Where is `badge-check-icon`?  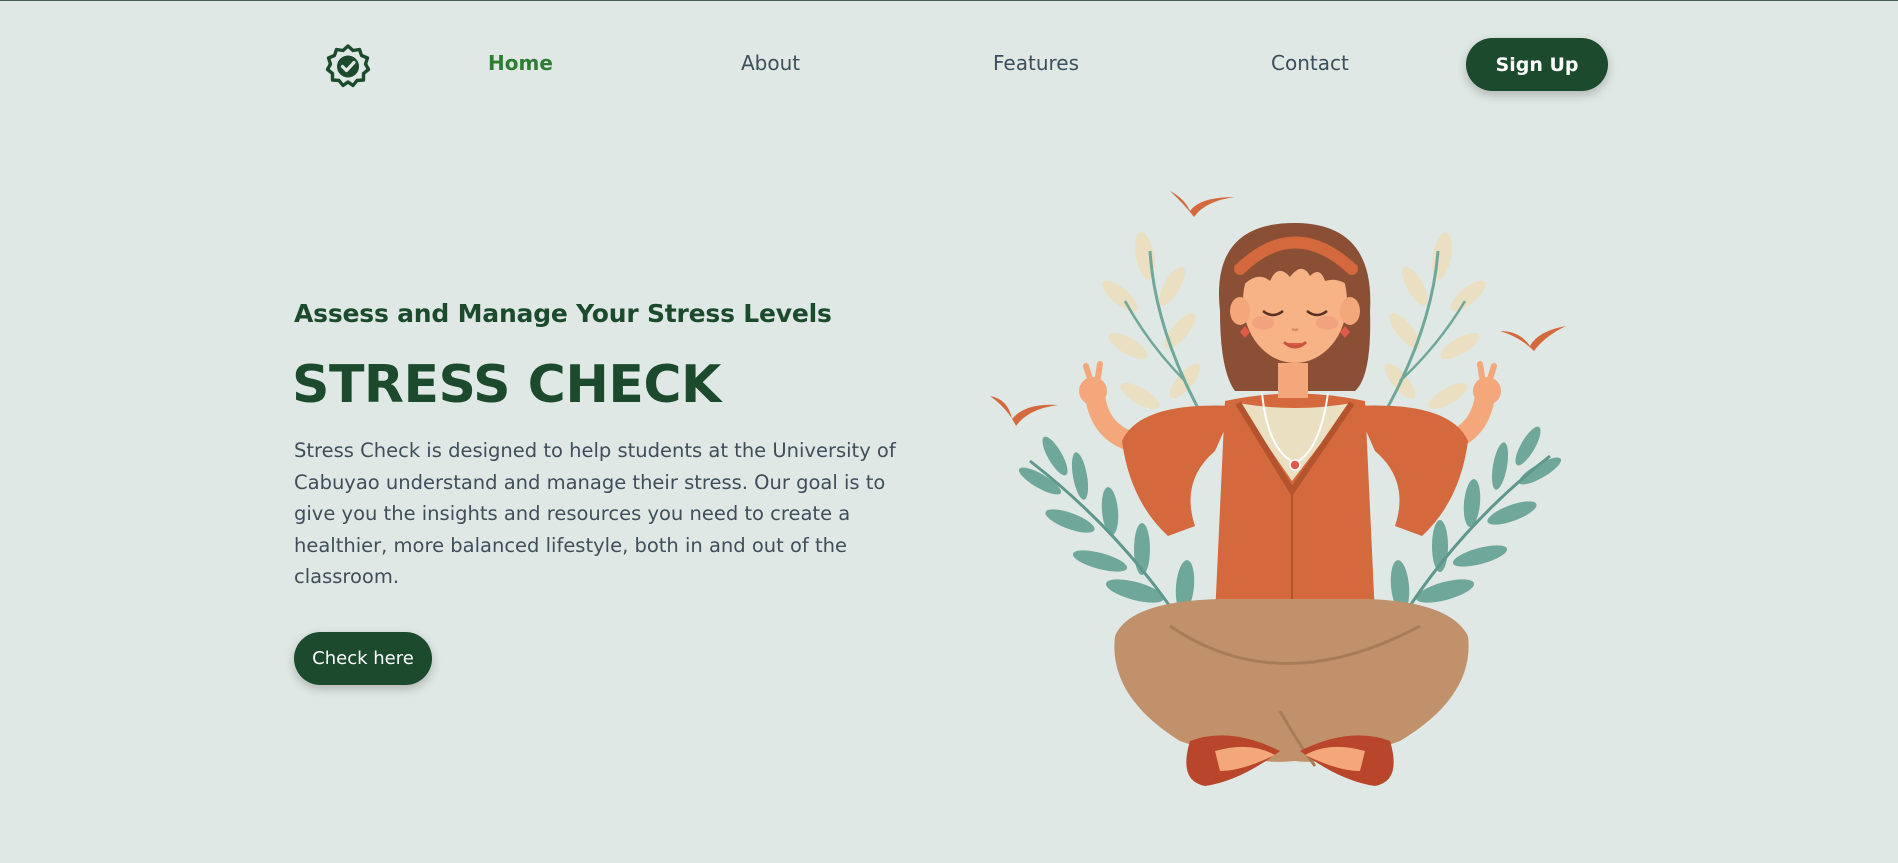 badge-check-icon is located at coordinates (348, 66).